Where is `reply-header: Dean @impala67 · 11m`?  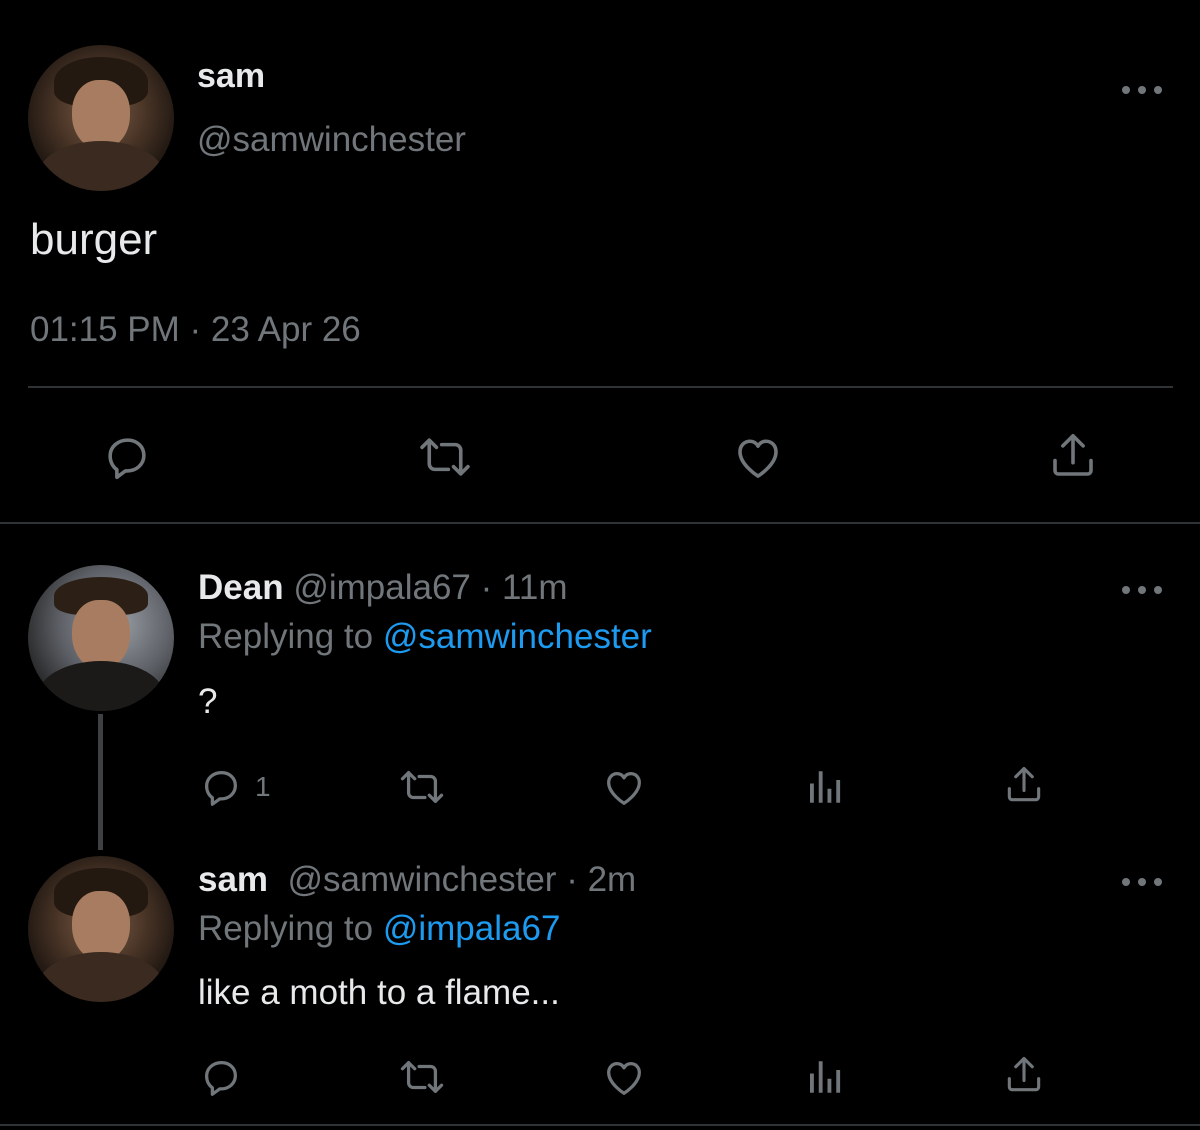 reply-header: Dean @impala67 · 11m is located at coordinates (383, 588).